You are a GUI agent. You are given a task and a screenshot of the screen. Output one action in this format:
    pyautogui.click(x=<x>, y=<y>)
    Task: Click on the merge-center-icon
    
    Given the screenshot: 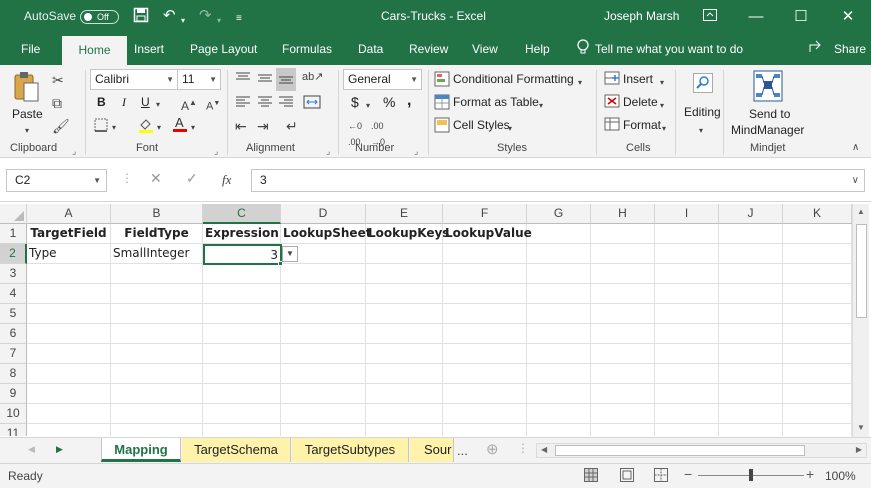 What is the action you would take?
    pyautogui.click(x=312, y=103)
    